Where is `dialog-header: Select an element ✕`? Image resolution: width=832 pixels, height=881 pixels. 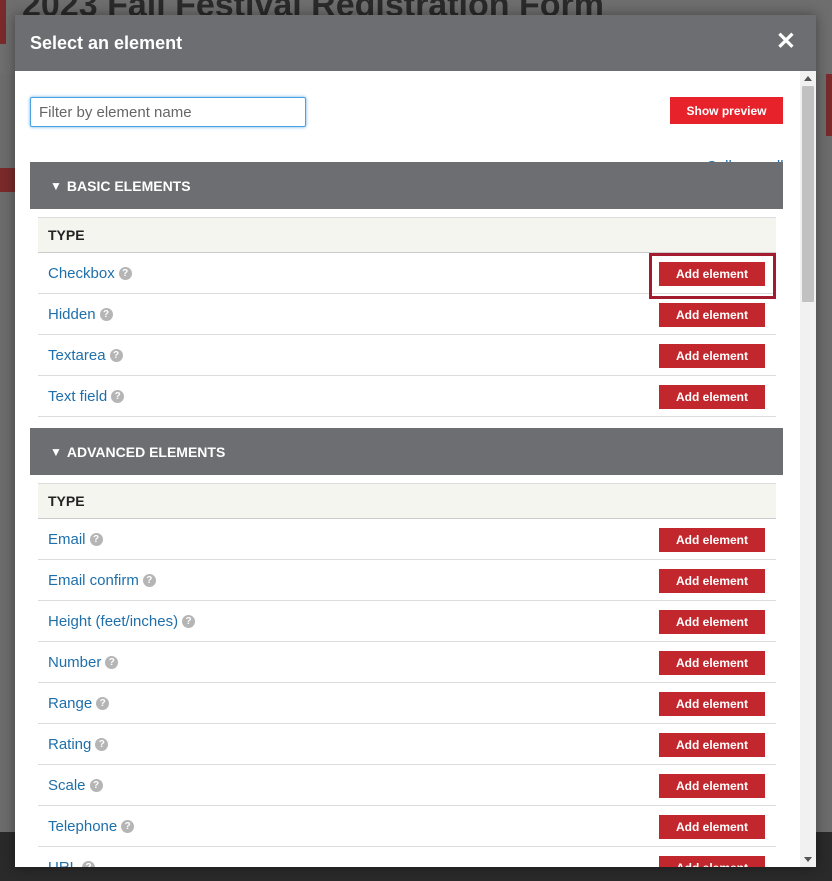 dialog-header: Select an element ✕ is located at coordinates (415, 43).